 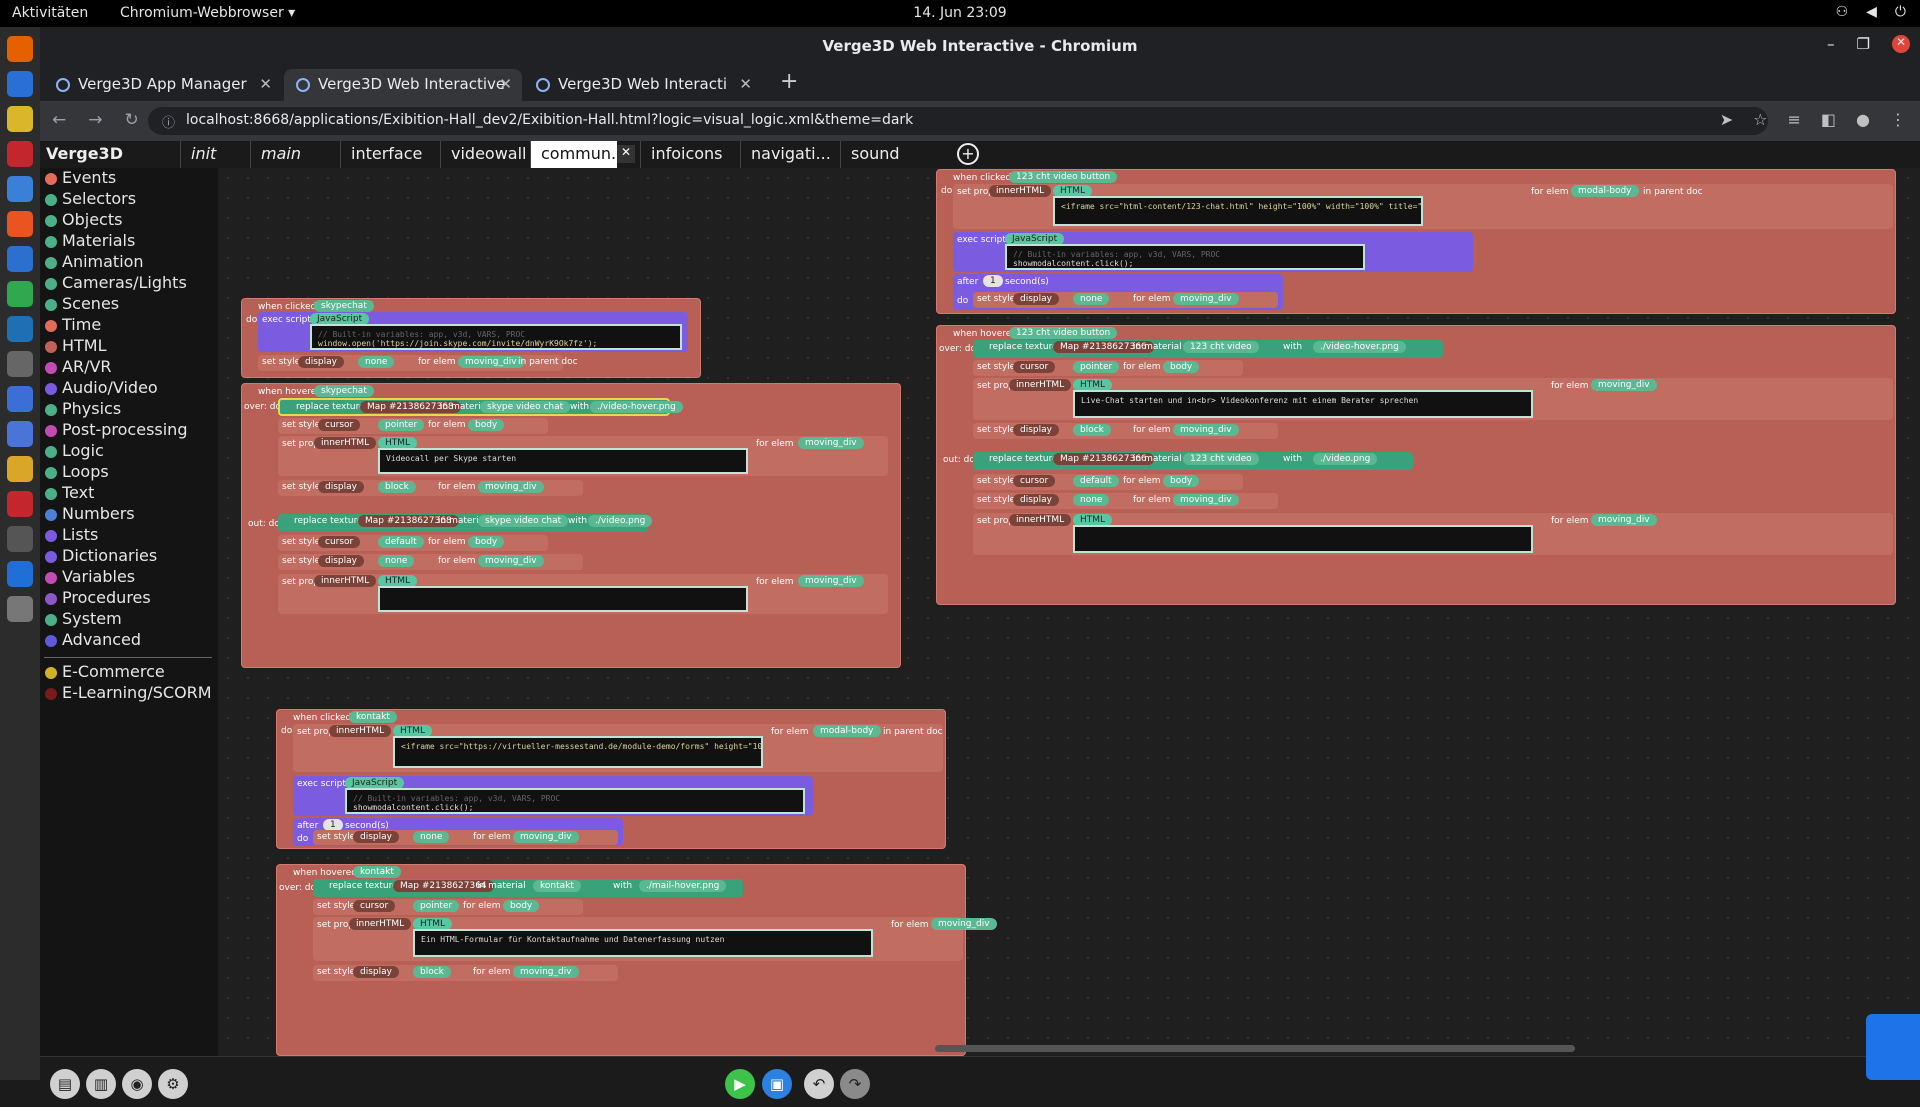 What do you see at coordinates (95, 120) in the screenshot?
I see `forward-icon: →` at bounding box center [95, 120].